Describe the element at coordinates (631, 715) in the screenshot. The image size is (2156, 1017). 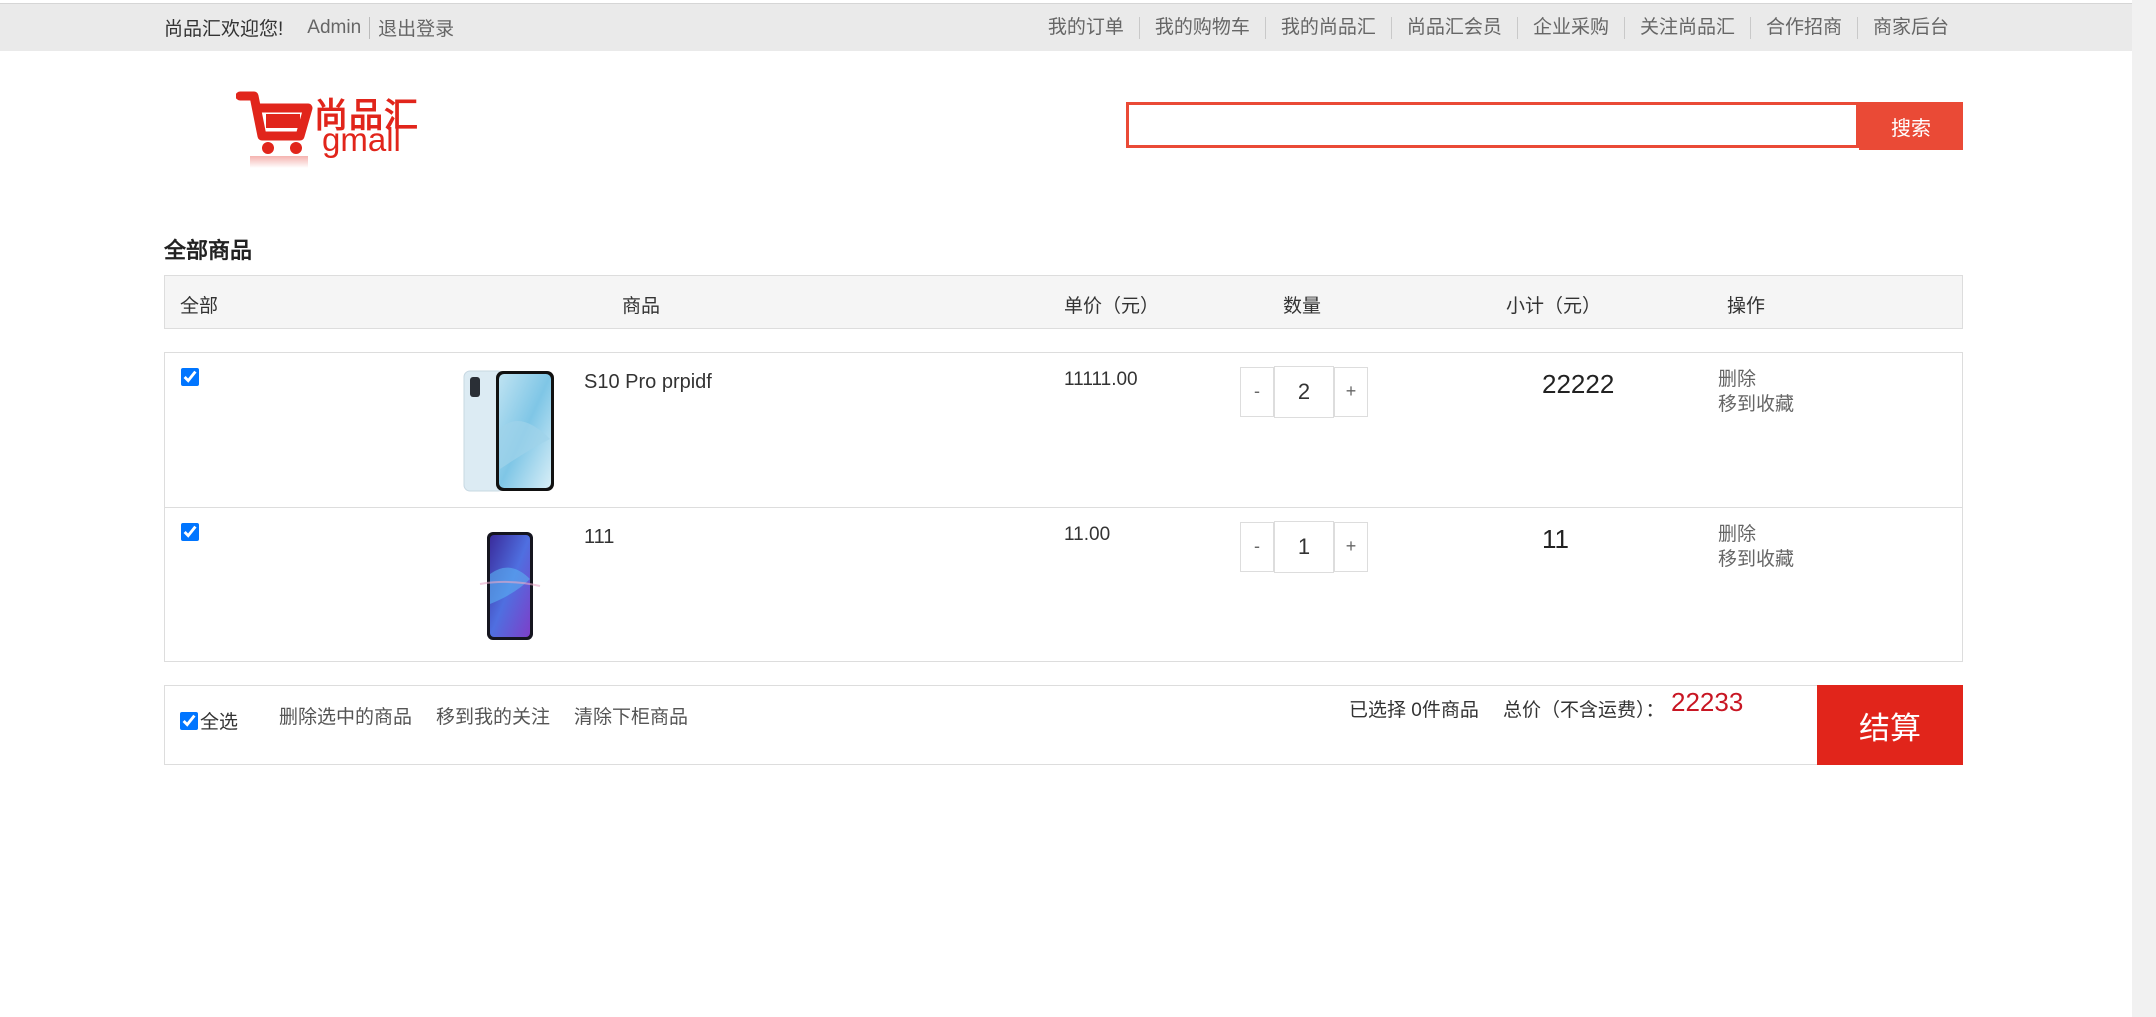
I see `clear-offshelf-link: 清除下柜商品` at that location.